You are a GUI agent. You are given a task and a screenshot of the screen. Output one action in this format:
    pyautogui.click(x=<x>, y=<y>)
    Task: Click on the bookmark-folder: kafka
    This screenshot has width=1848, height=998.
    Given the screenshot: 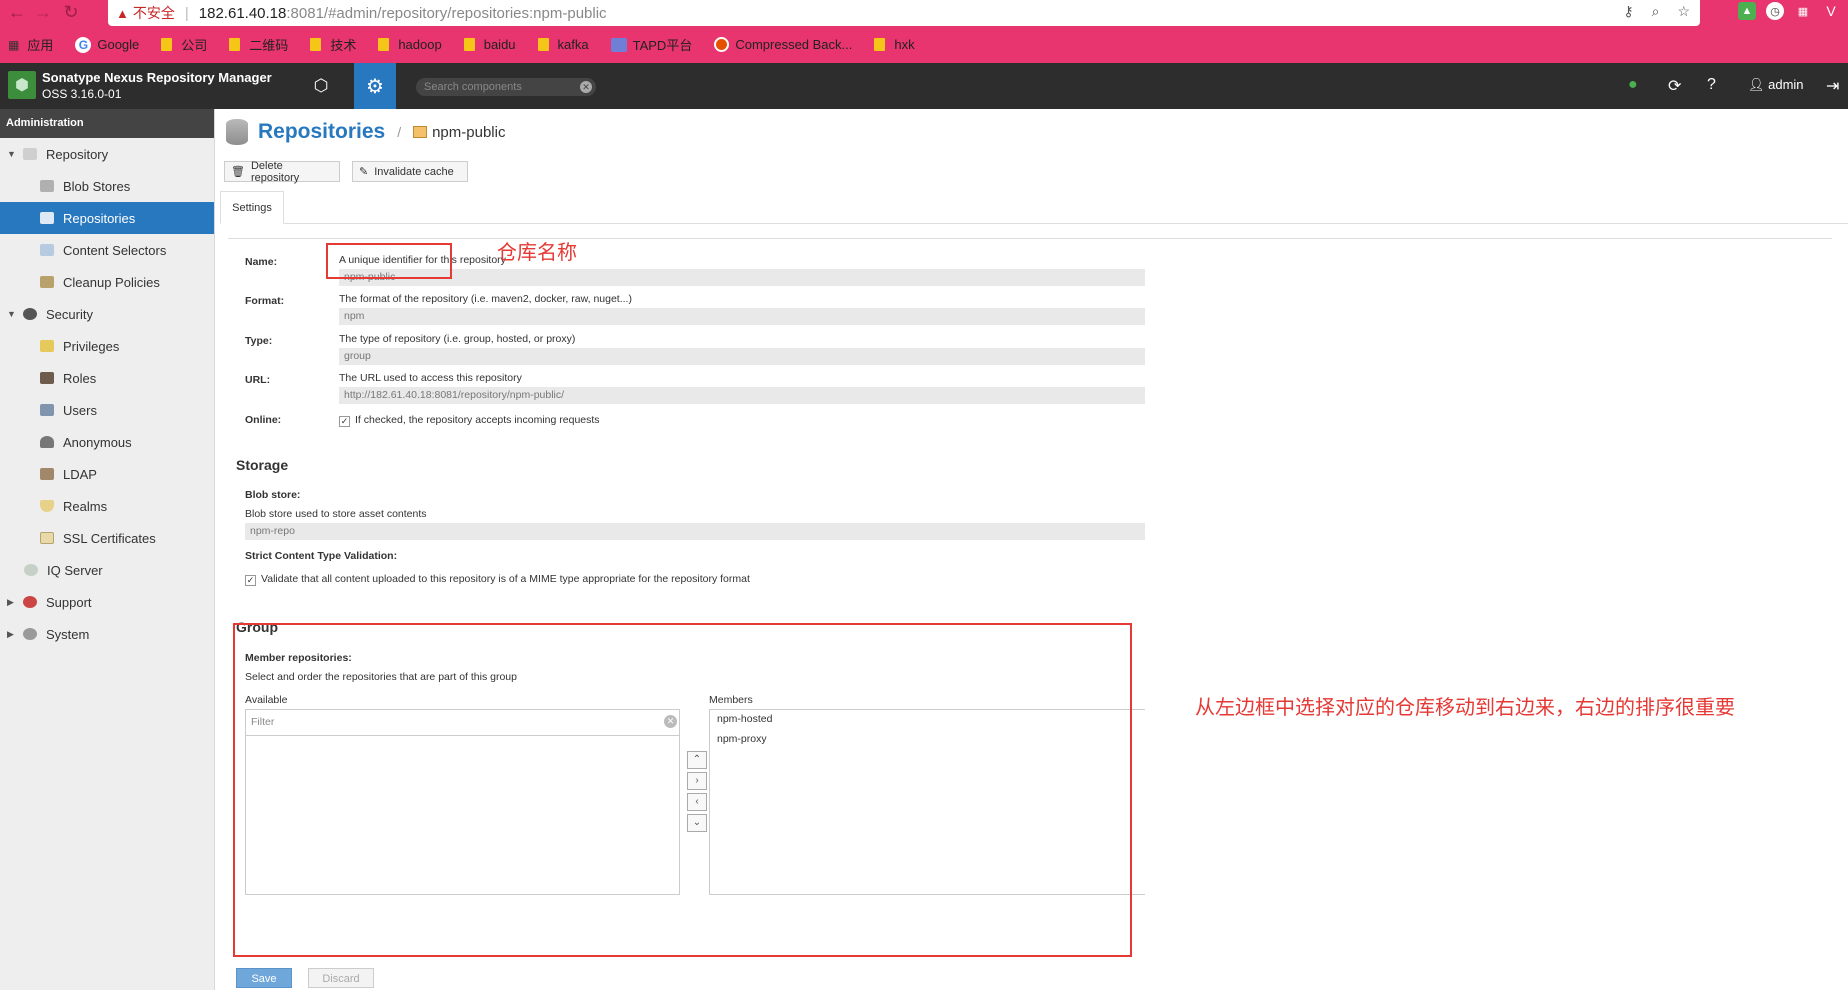 What is the action you would take?
    pyautogui.click(x=563, y=44)
    